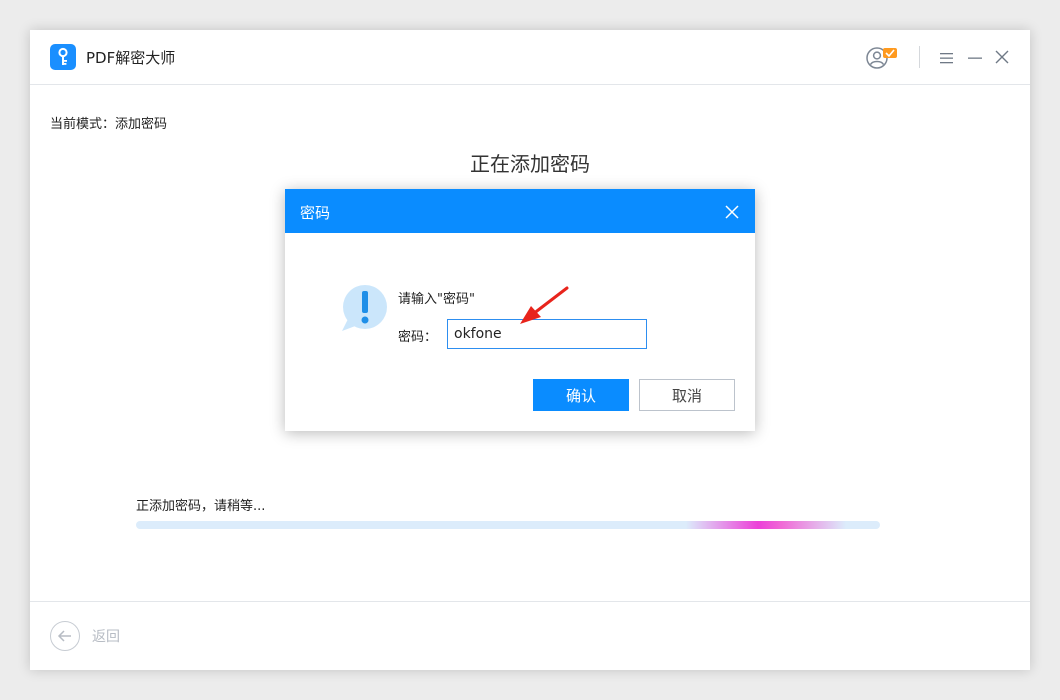 The height and width of the screenshot is (700, 1060). I want to click on progress-highlight, so click(766, 525).